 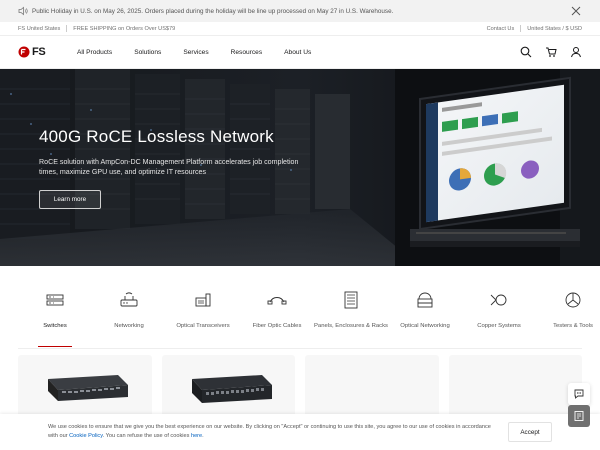 I want to click on transceiver-icon, so click(x=203, y=300).